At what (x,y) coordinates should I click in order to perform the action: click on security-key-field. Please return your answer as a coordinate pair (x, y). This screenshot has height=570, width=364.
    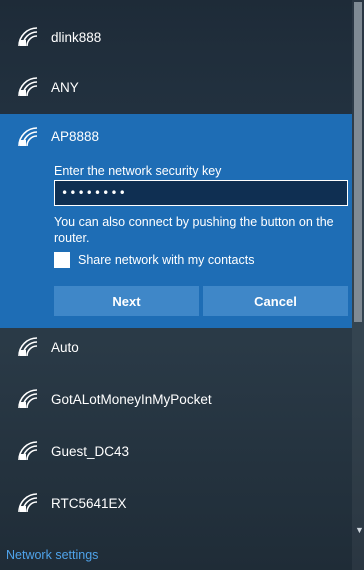
    Looking at the image, I should click on (201, 193).